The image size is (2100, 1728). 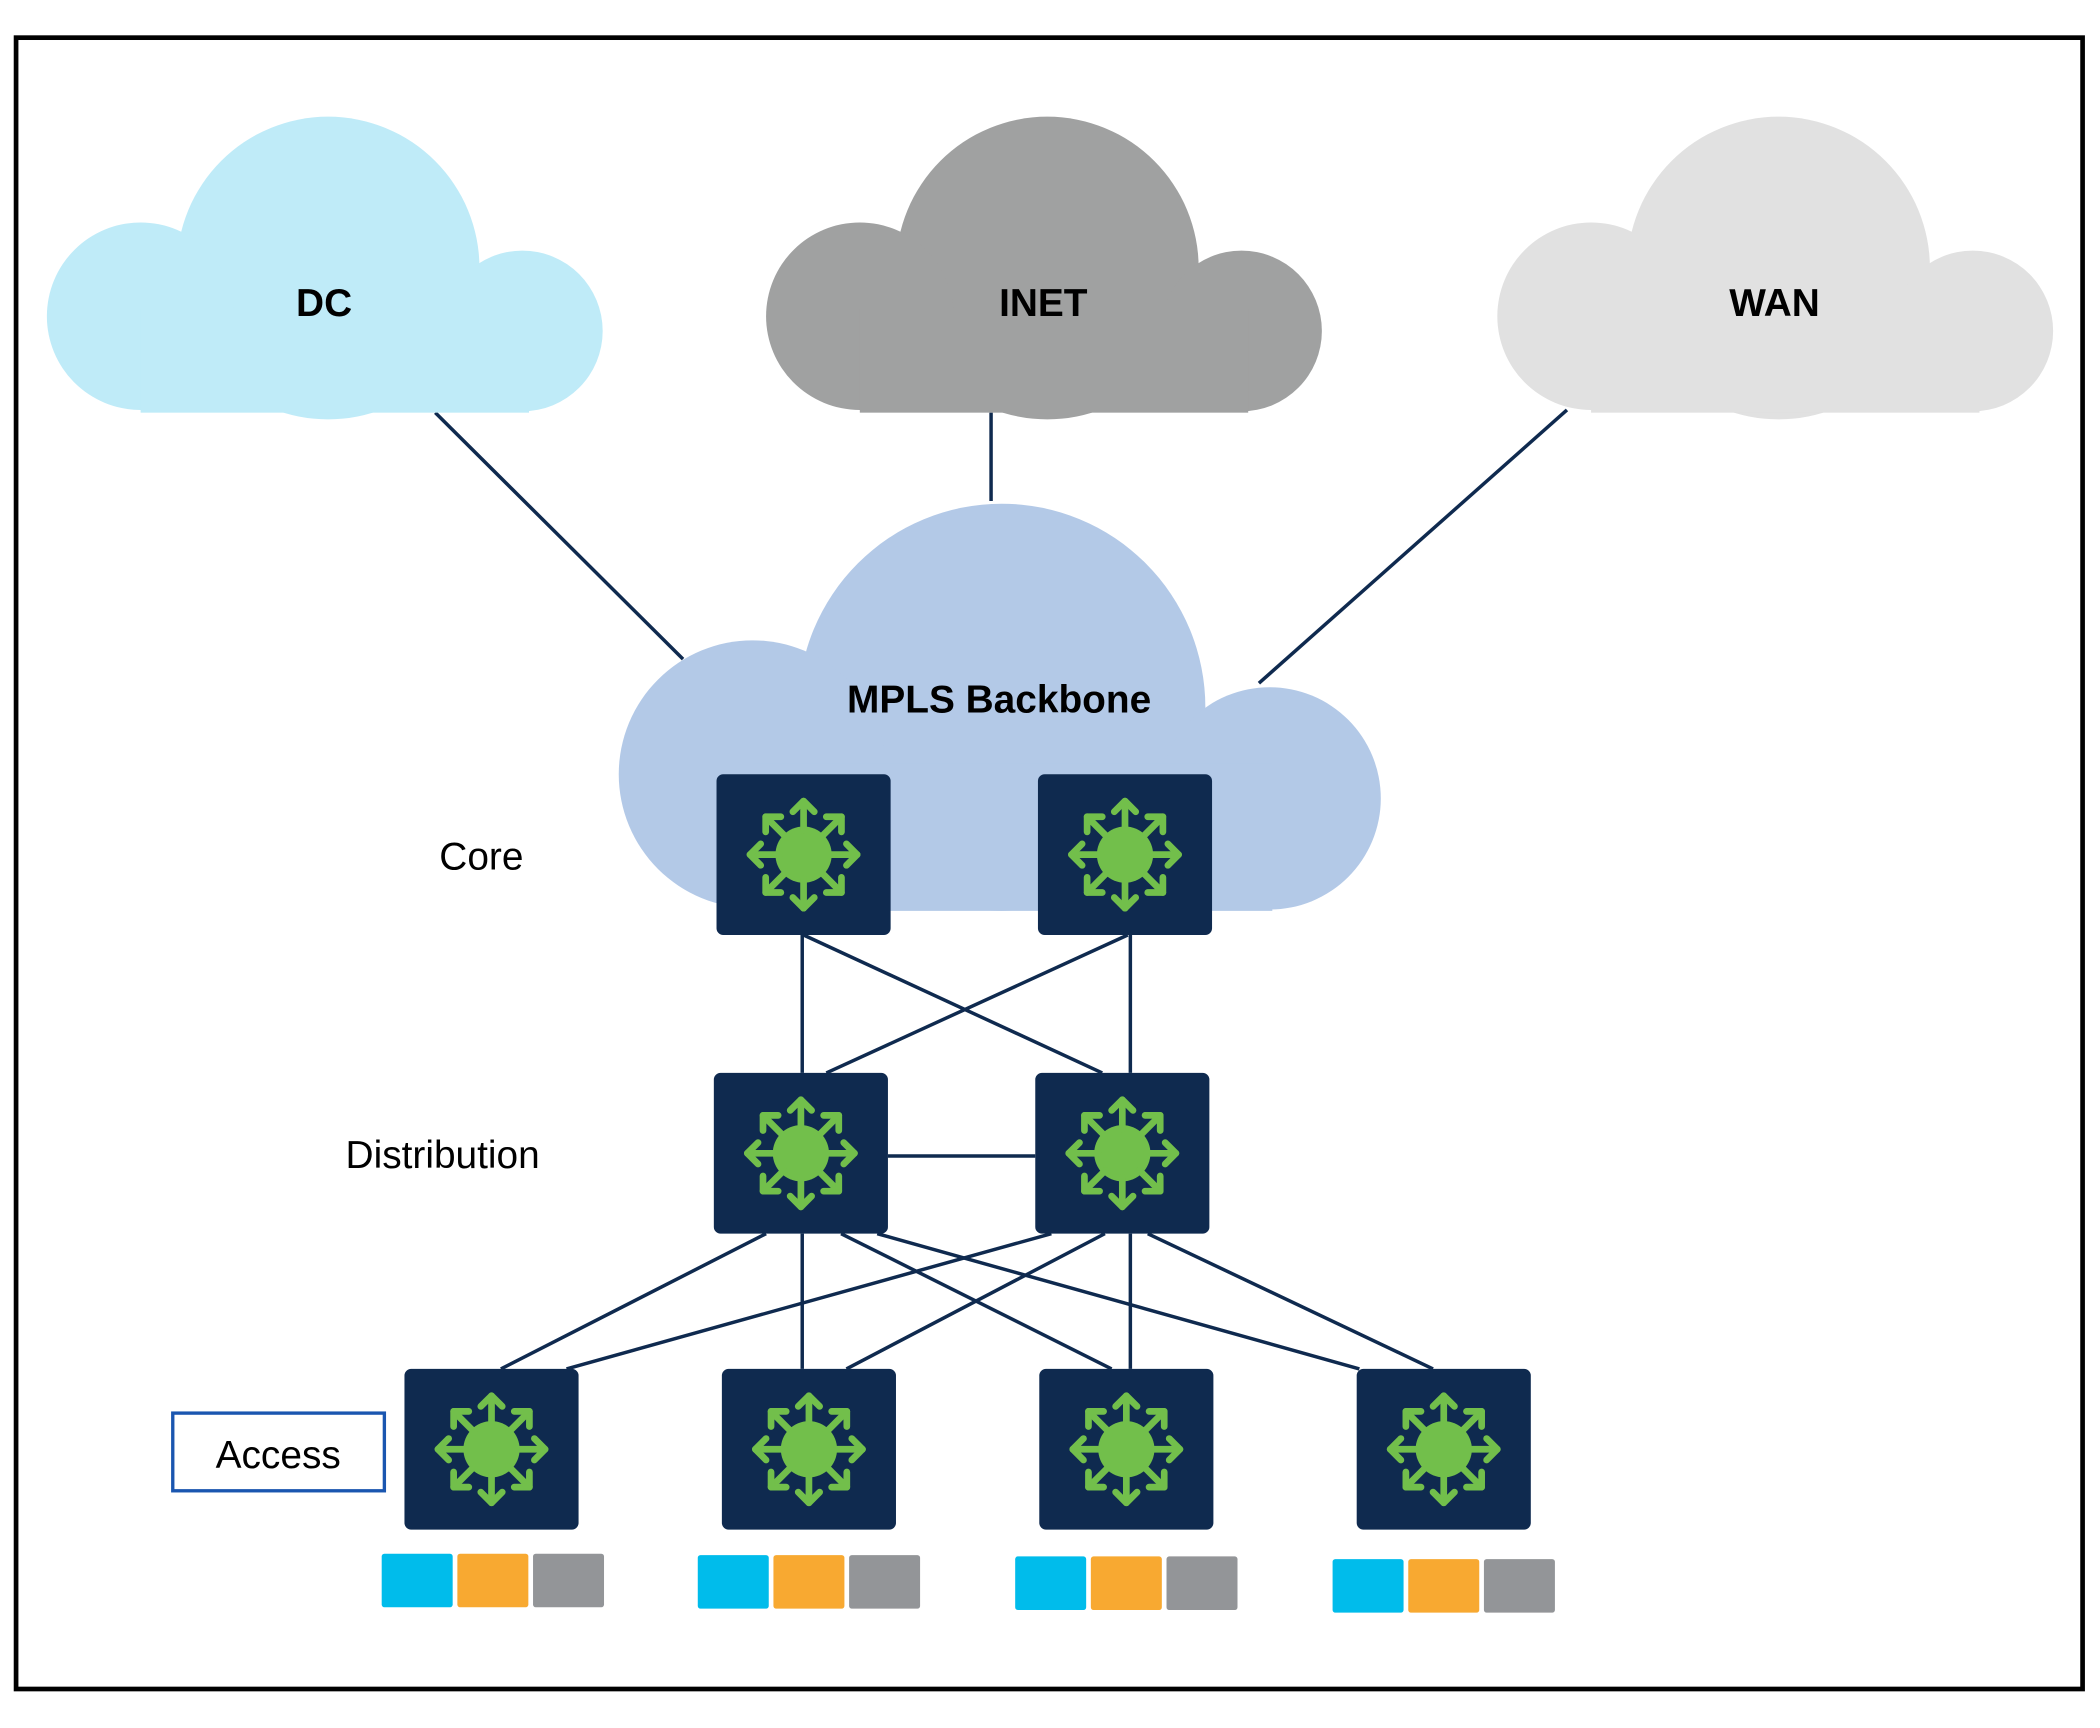 I want to click on endpoints, so click(x=968, y=1583).